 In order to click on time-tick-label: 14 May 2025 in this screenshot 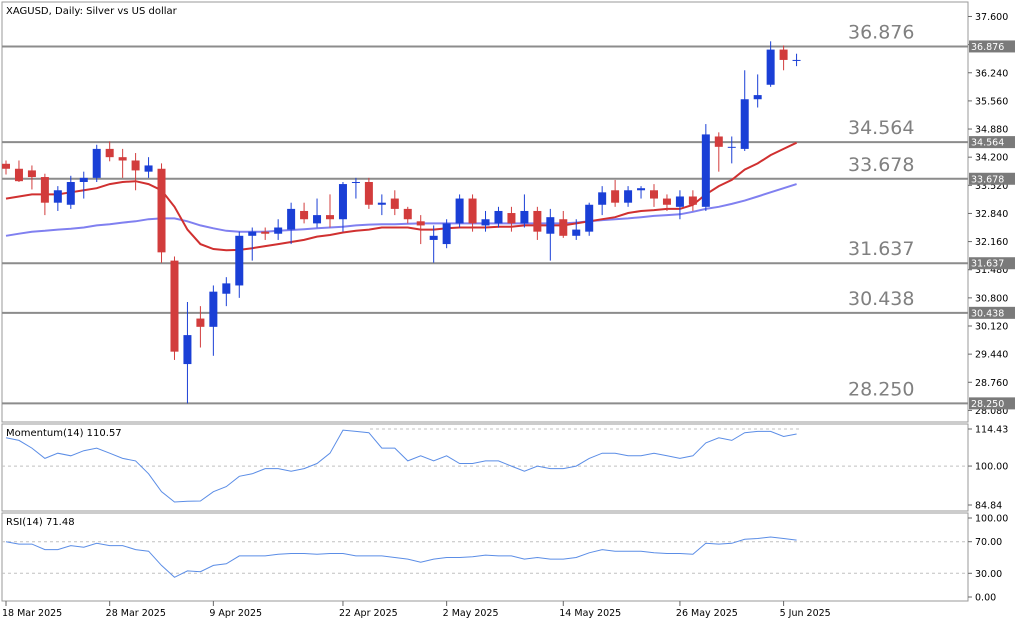, I will do `click(590, 613)`.